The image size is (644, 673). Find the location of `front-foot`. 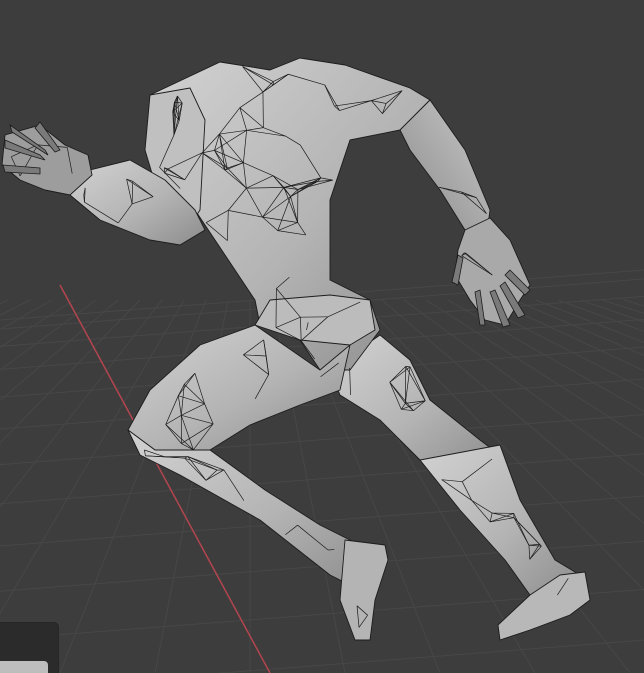

front-foot is located at coordinates (364, 590).